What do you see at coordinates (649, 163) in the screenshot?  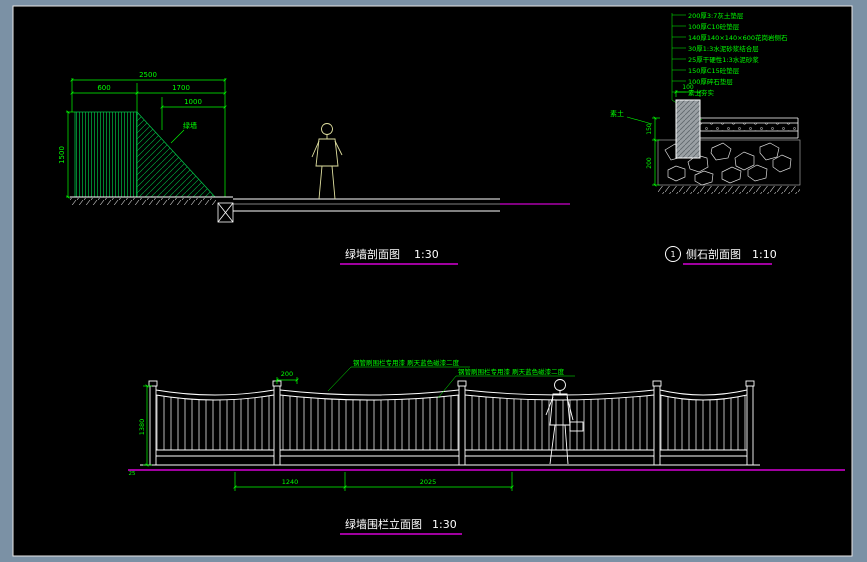 I see `dim-layer-lower: 200` at bounding box center [649, 163].